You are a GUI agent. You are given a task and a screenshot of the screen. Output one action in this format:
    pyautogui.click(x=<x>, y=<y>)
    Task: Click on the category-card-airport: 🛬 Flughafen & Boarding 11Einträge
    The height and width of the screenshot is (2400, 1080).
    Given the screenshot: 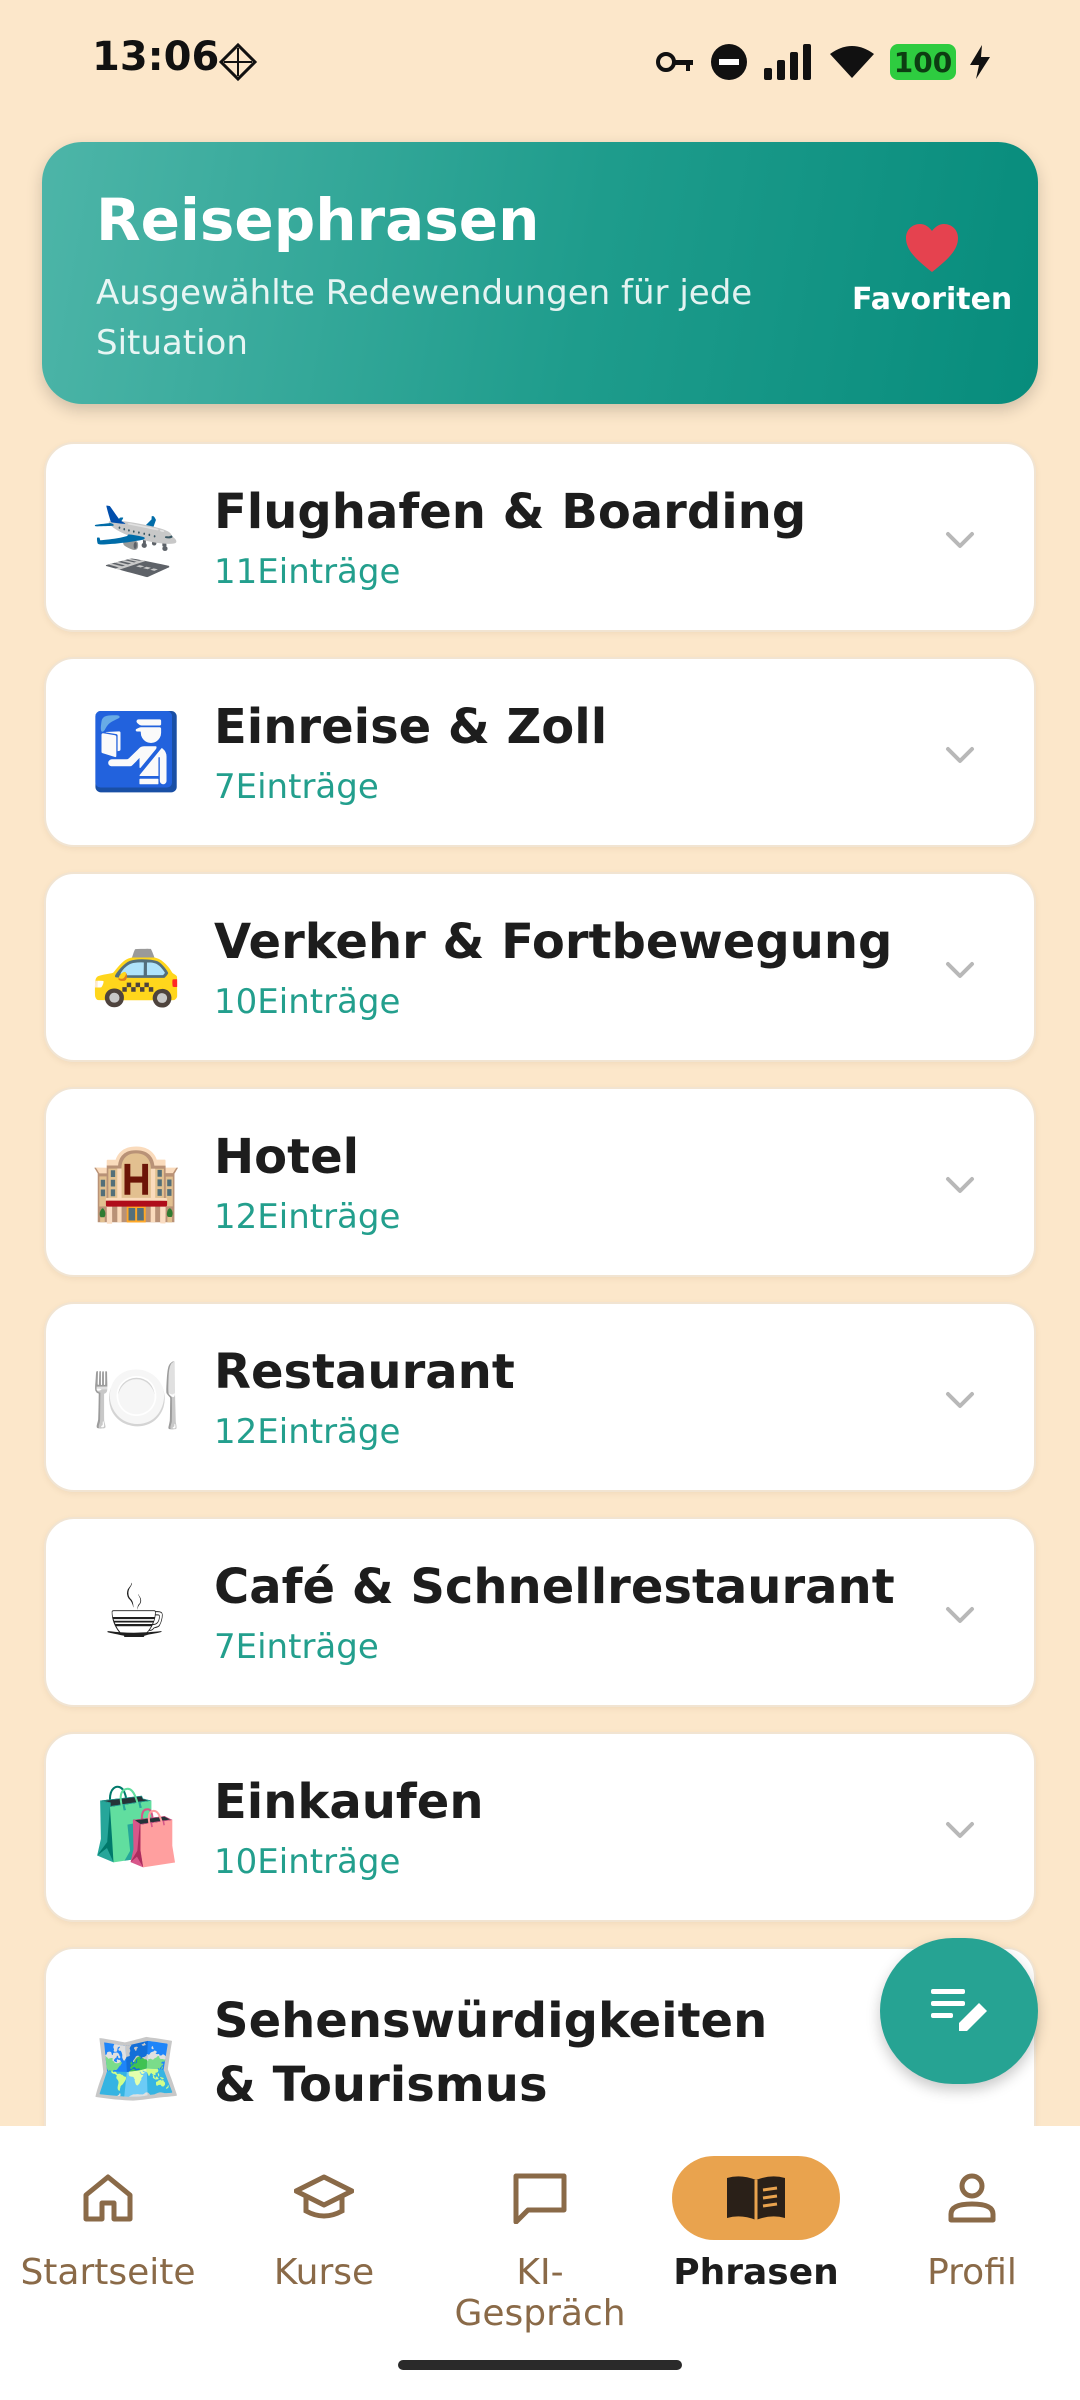 What is the action you would take?
    pyautogui.click(x=540, y=537)
    